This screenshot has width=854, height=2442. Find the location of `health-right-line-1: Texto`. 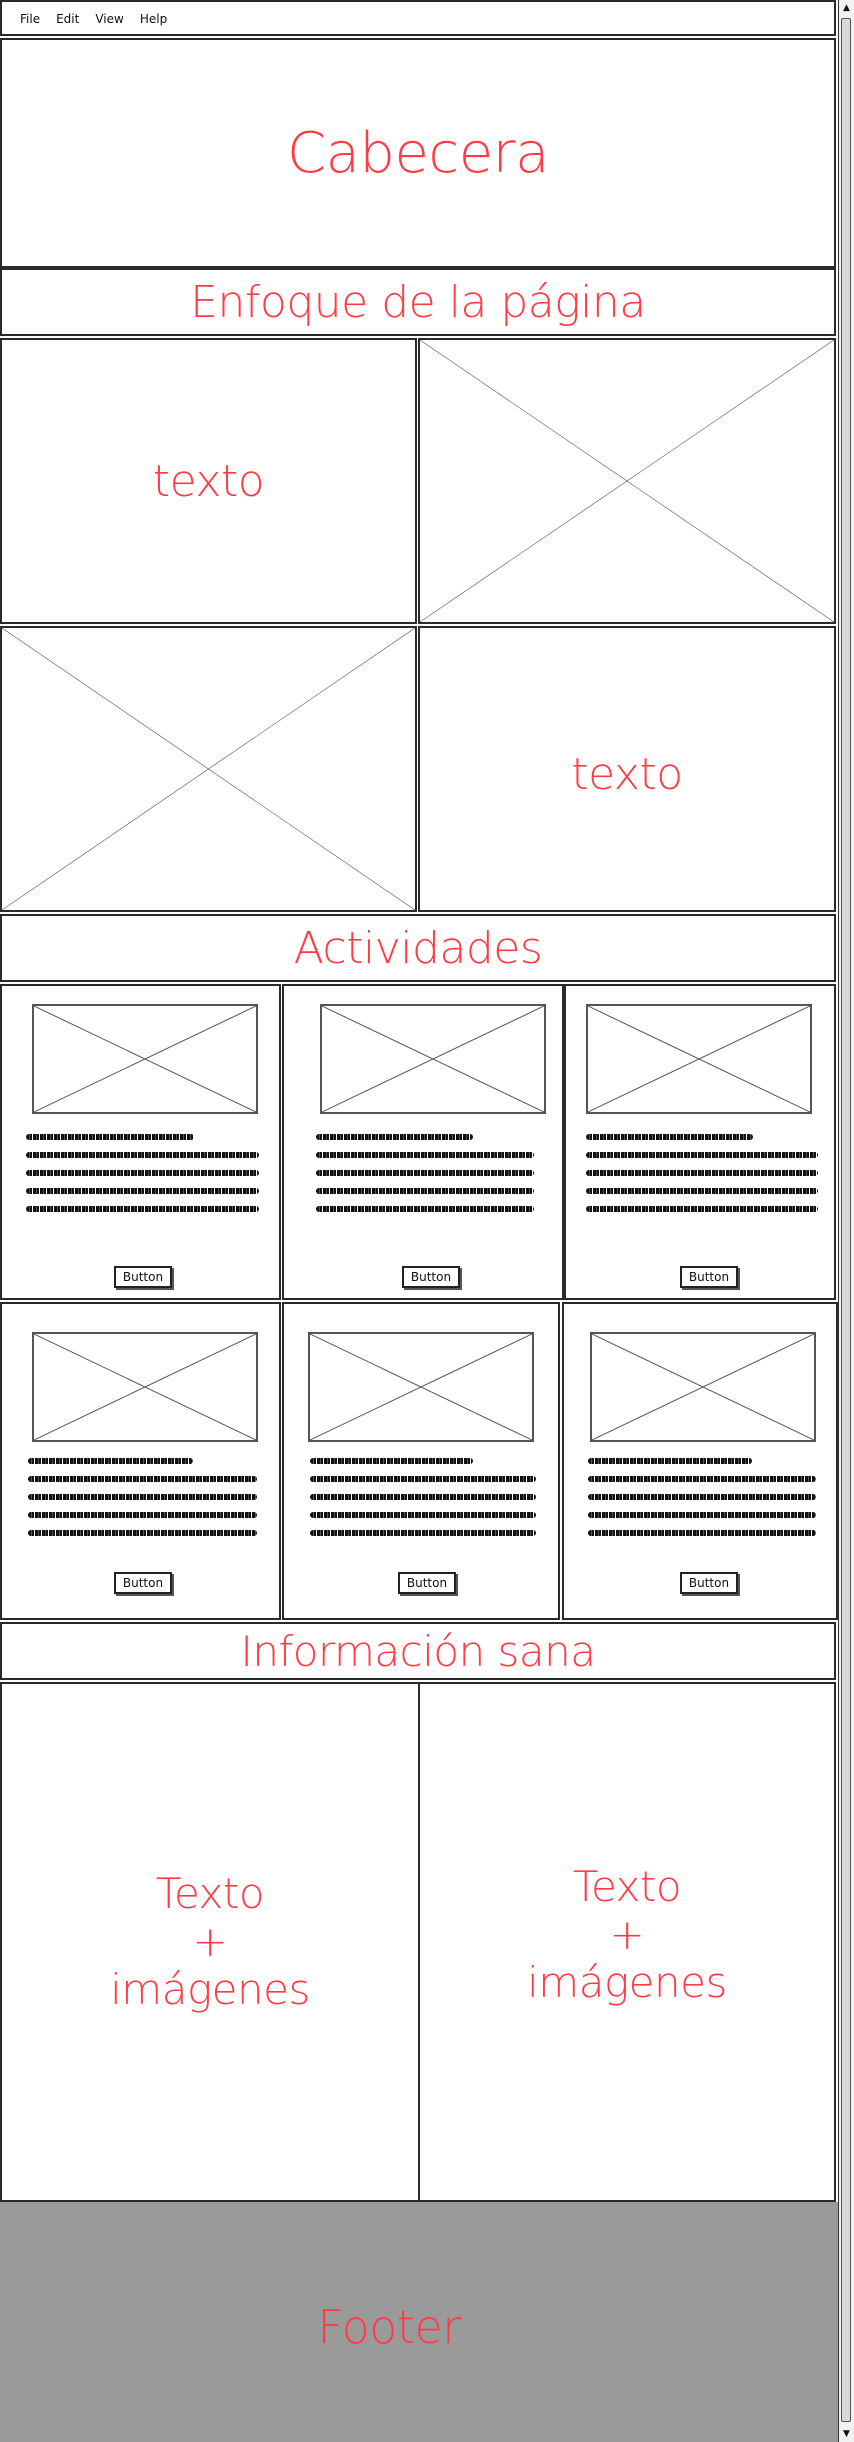

health-right-line-1: Texto is located at coordinates (627, 1886).